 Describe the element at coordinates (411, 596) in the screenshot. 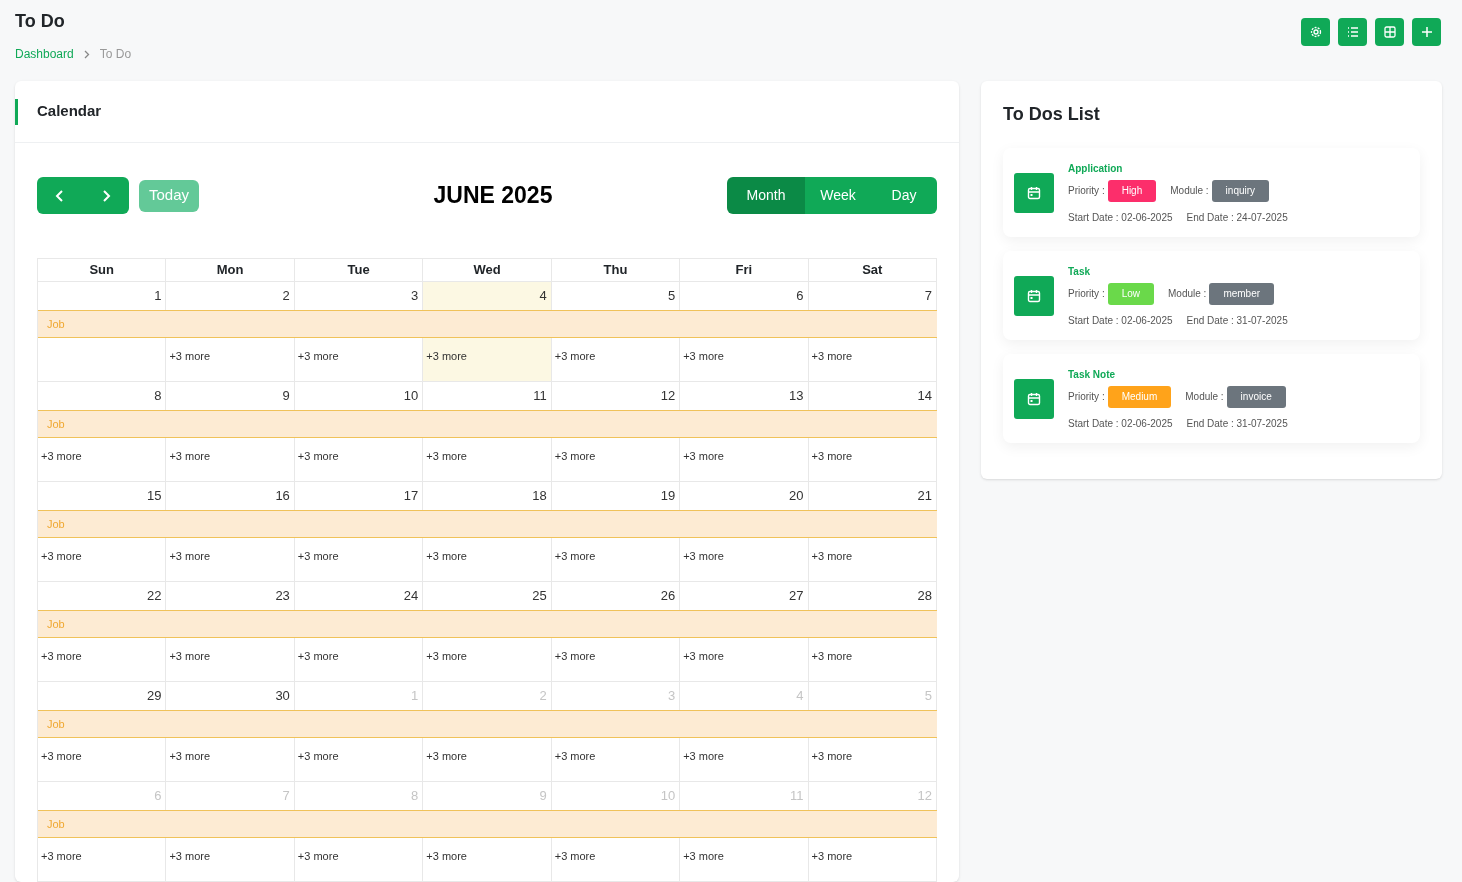

I see `day-number: 24` at that location.